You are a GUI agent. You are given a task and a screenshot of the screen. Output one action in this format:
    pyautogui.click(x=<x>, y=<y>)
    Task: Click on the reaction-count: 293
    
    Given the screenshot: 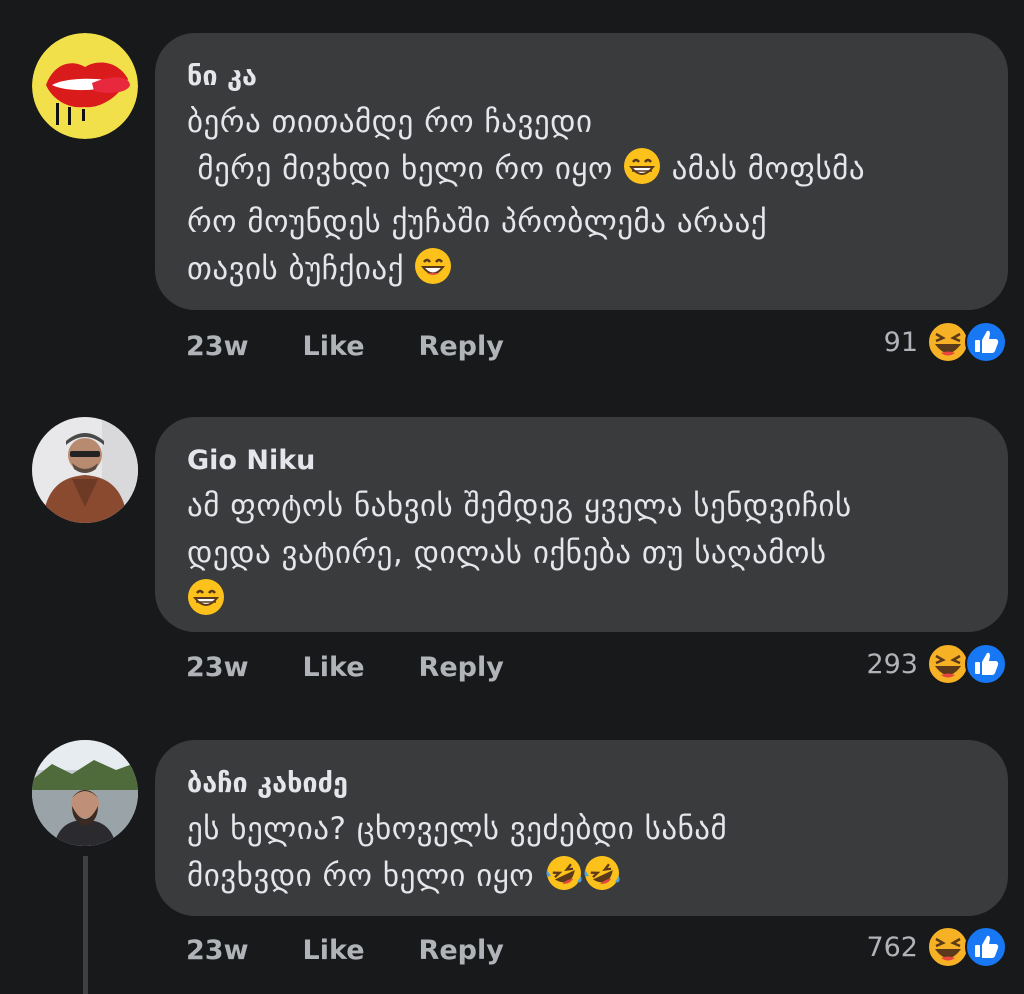 What is the action you would take?
    pyautogui.click(x=892, y=664)
    